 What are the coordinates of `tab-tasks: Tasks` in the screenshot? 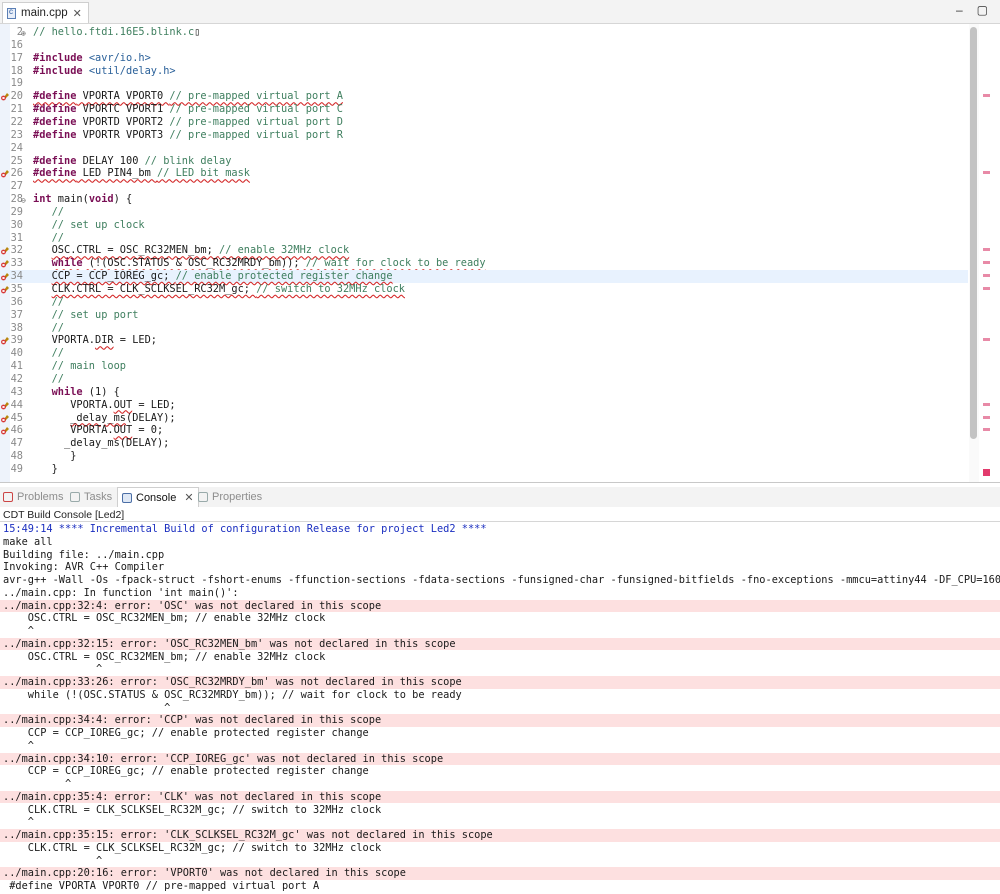 It's located at (91, 497).